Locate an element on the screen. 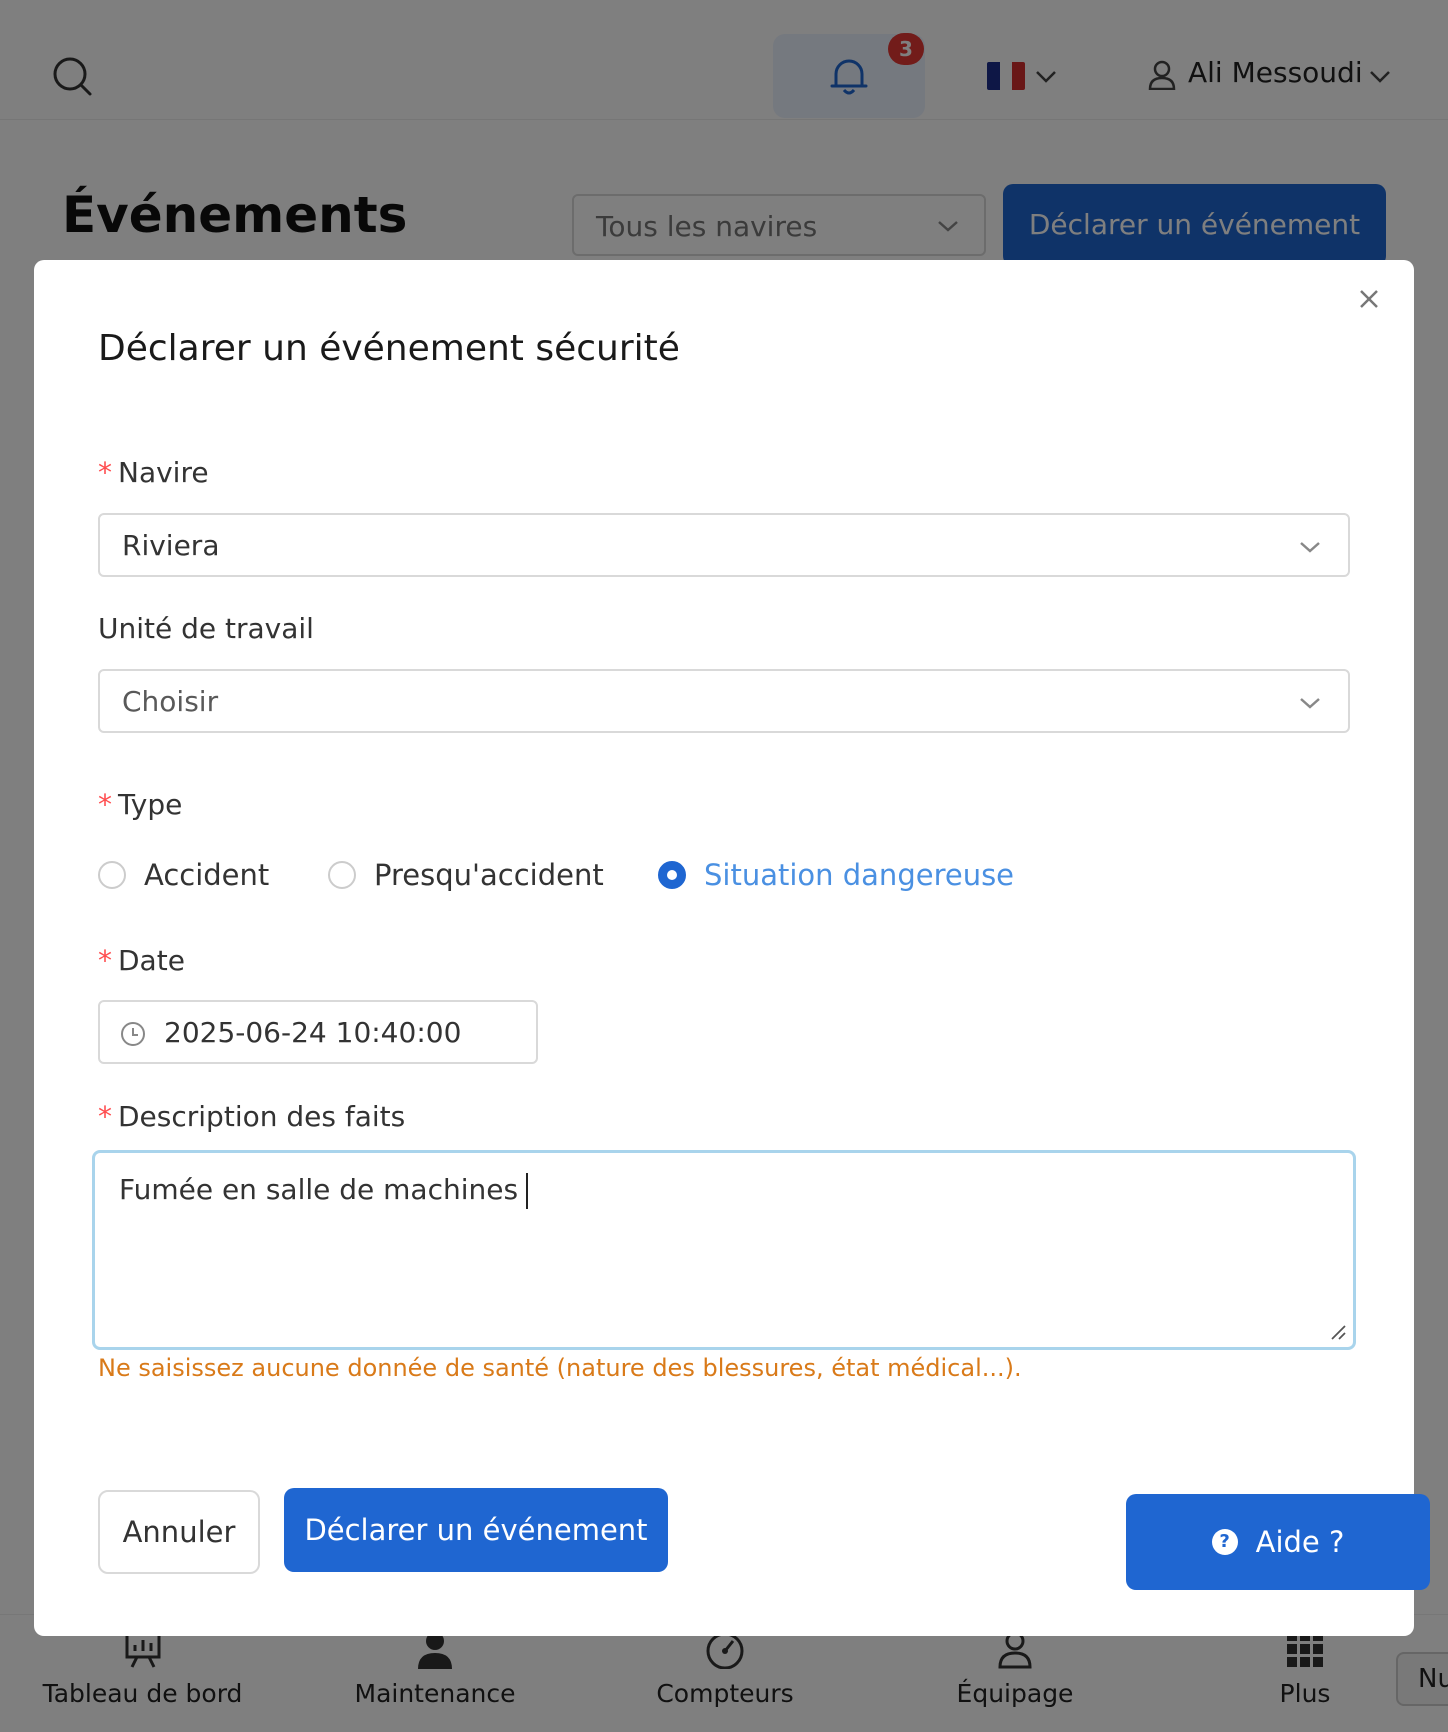  help-label: Aide ? is located at coordinates (1300, 1542).